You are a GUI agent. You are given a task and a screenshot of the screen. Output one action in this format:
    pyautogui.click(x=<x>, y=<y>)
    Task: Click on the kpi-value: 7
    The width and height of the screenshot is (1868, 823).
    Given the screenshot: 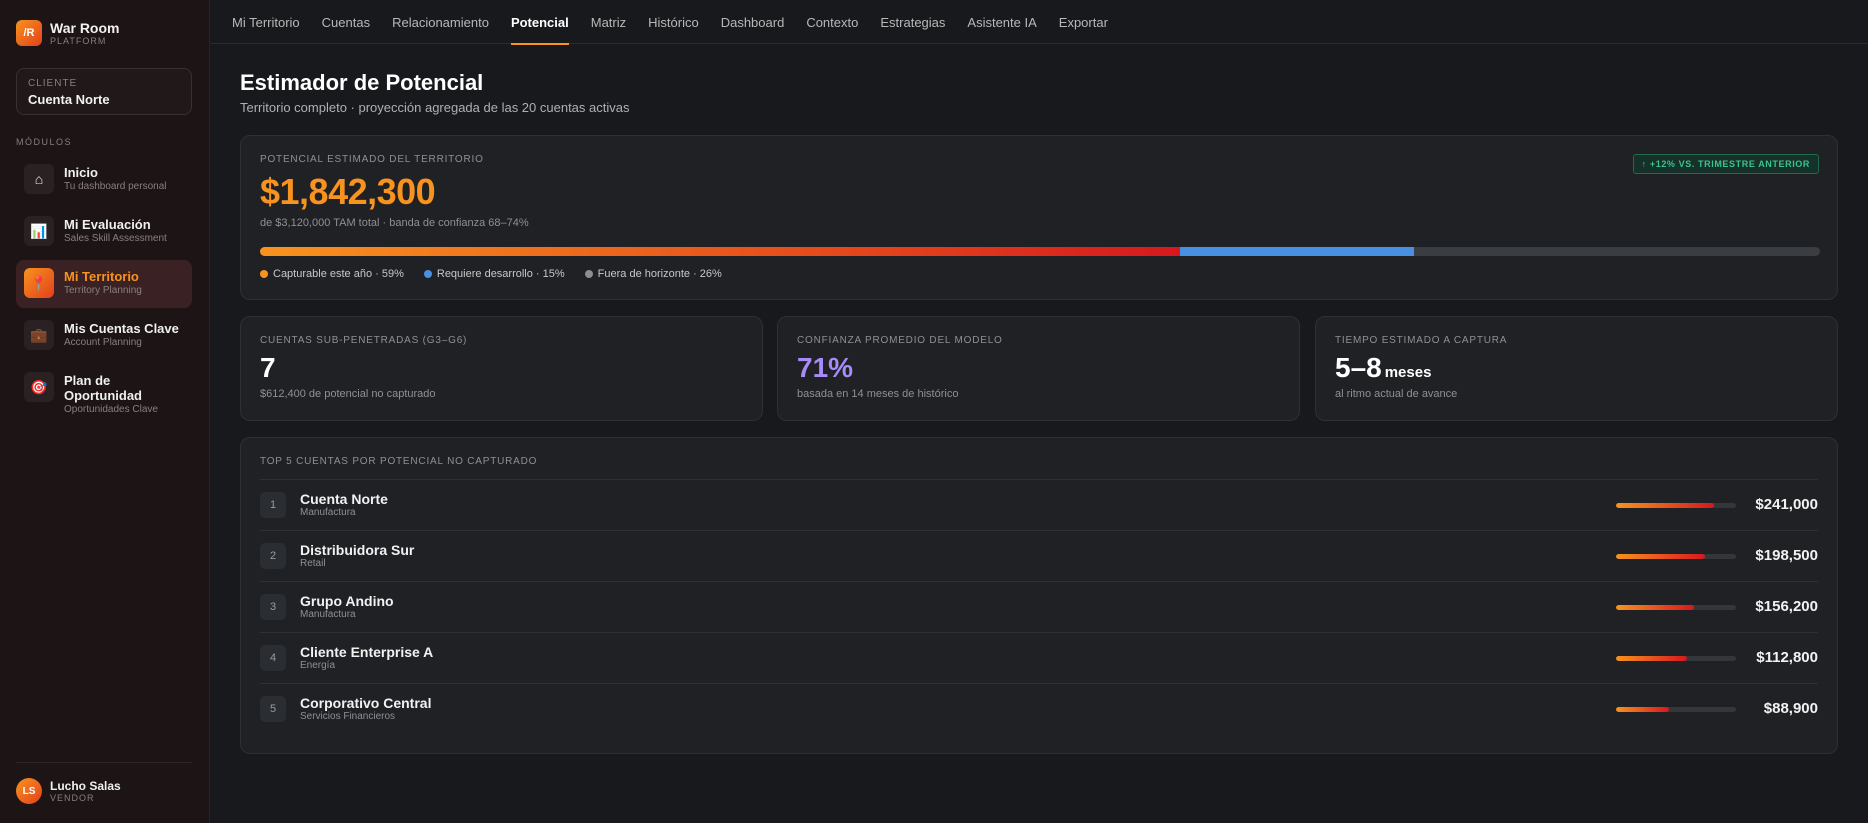 What is the action you would take?
    pyautogui.click(x=268, y=367)
    